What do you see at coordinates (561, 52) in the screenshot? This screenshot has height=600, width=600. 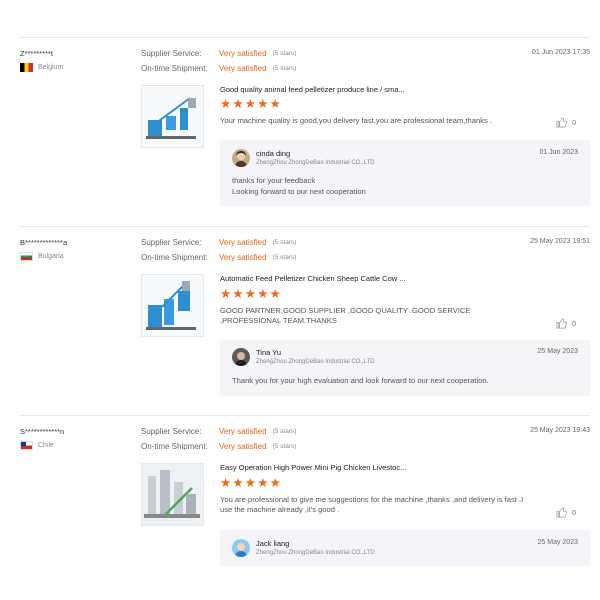 I see `review-date: 01 Jun 2023 17:35` at bounding box center [561, 52].